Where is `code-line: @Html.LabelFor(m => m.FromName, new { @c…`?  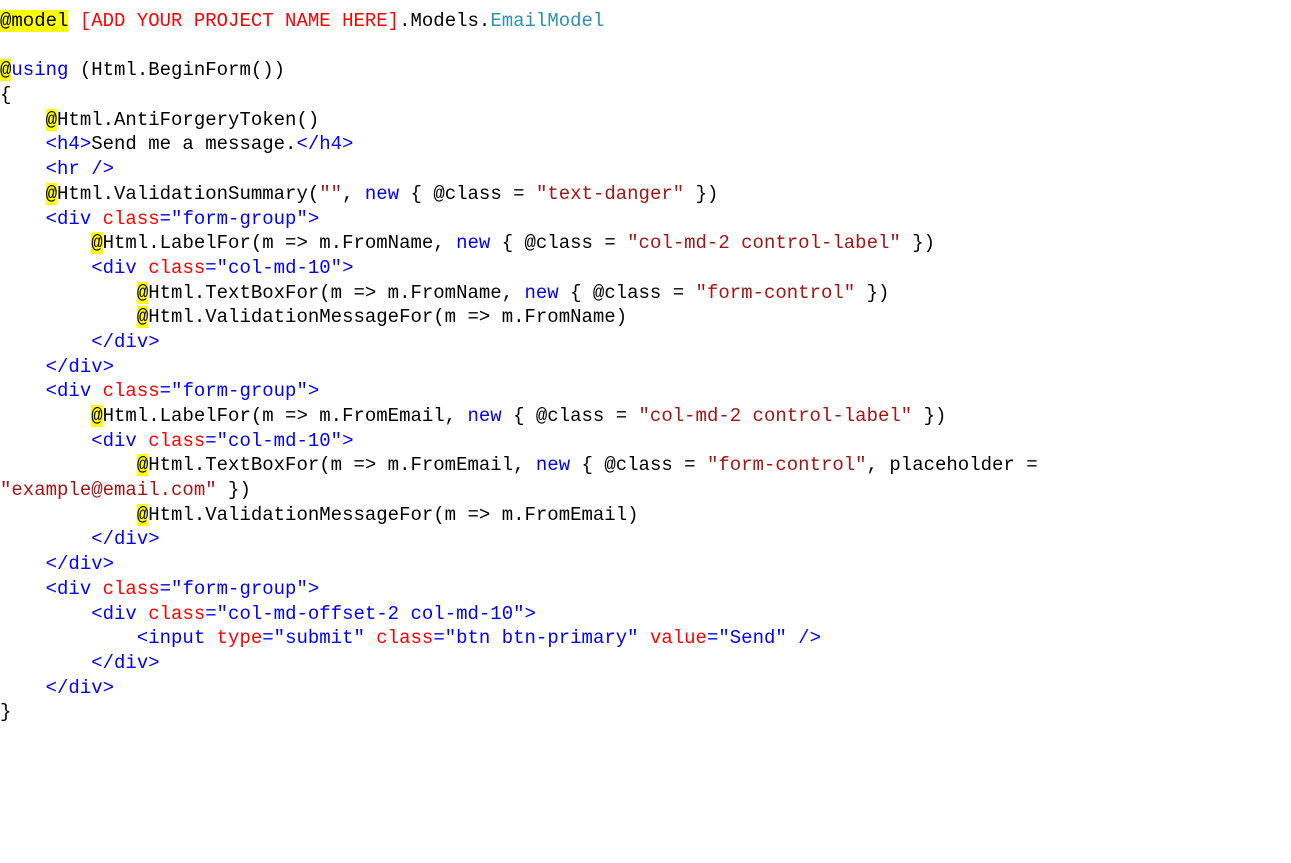 code-line: @Html.LabelFor(m => m.FromName, new { @c… is located at coordinates (645, 243).